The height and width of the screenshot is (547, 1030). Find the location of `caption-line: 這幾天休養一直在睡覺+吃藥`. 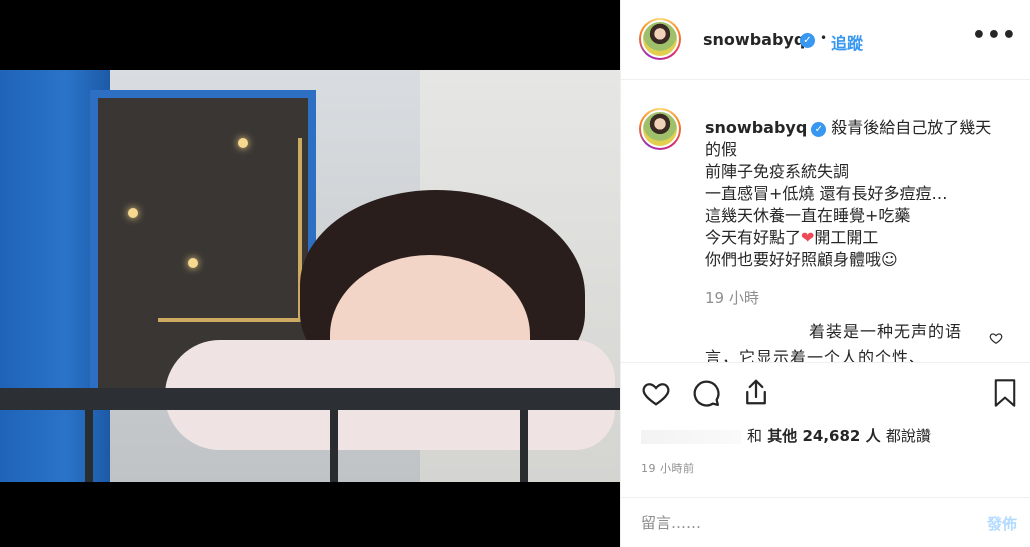

caption-line: 這幾天休養一直在睡覺+吃藥 is located at coordinates (808, 215).